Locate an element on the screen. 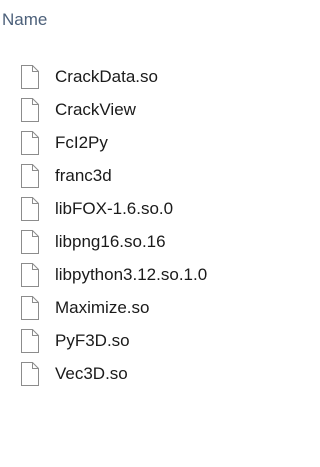 This screenshot has width=320, height=467. file-name: Vec3D.so is located at coordinates (91, 373).